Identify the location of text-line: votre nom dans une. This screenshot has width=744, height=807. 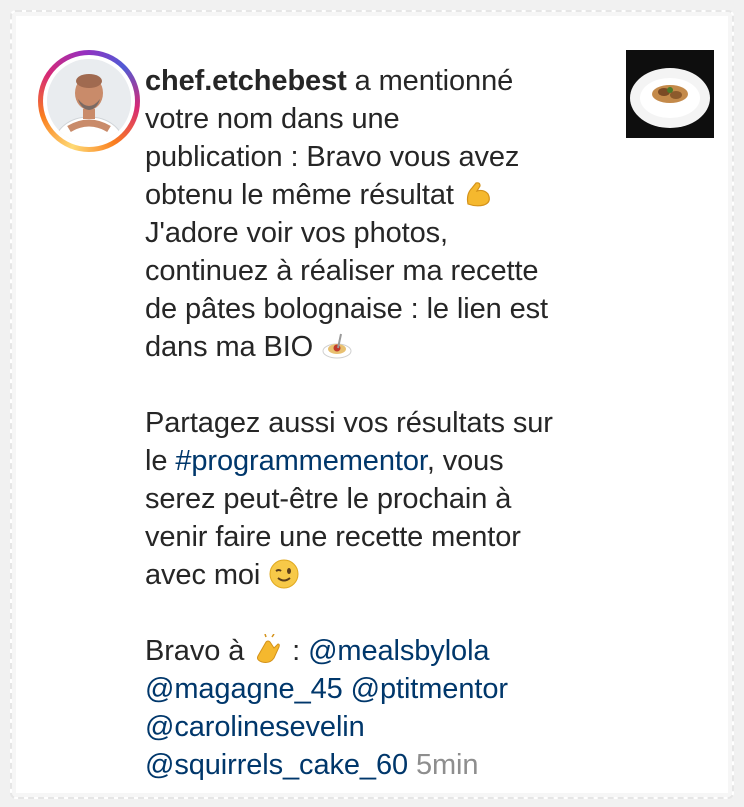
(272, 119).